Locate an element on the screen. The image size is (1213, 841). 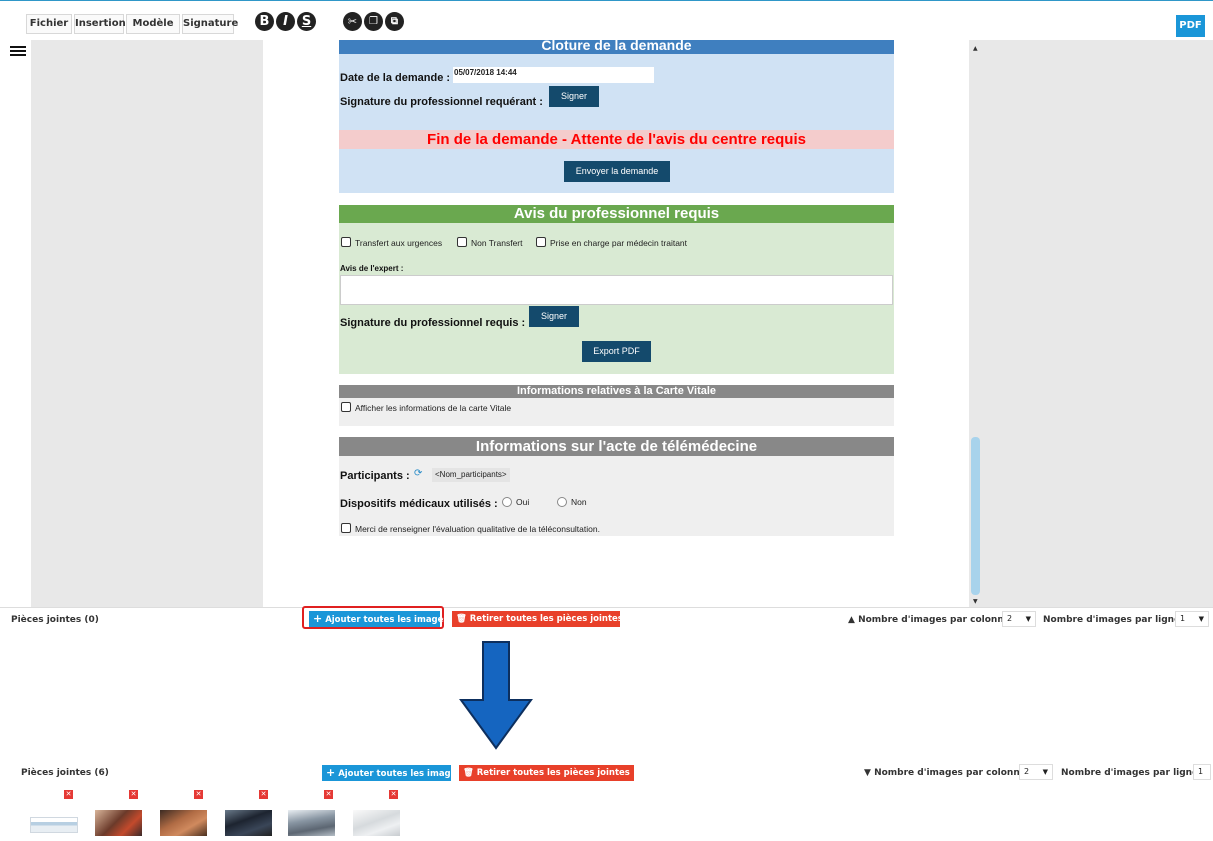
dispositifs-non-radio is located at coordinates (562, 502).